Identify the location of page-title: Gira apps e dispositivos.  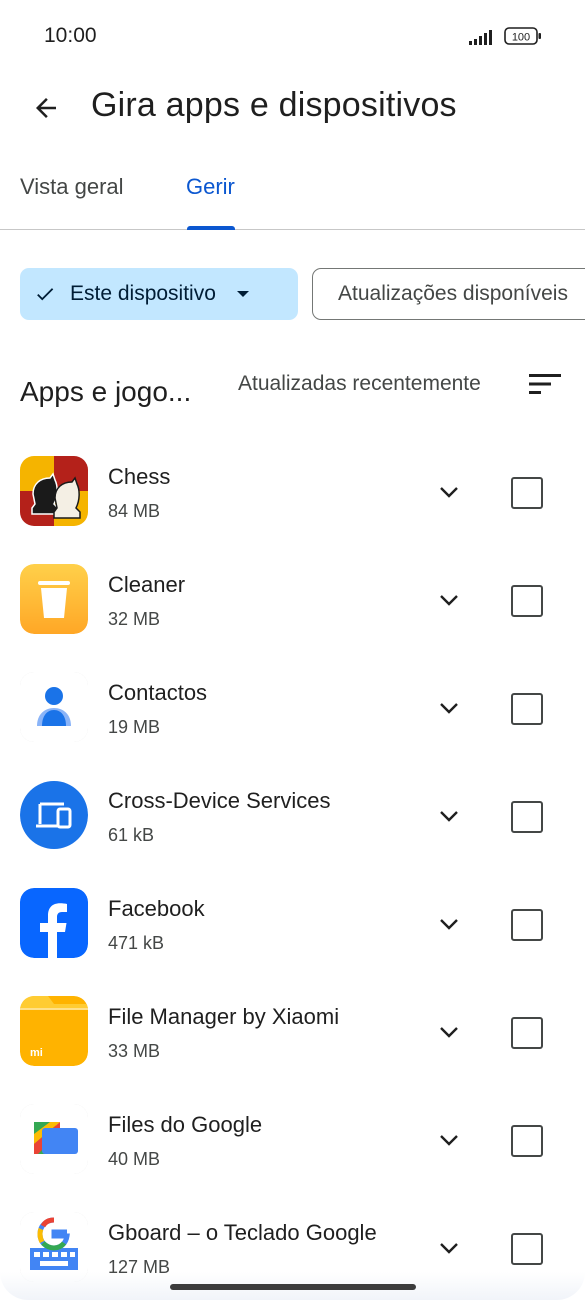
(274, 105).